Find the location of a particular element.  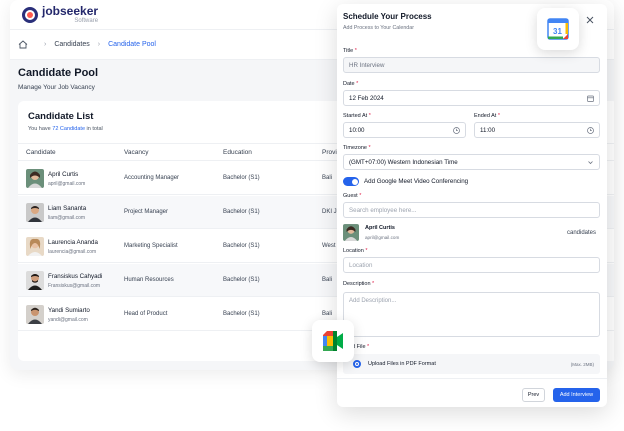

google-meet-toggle-label: Add Google Meet Video Conferencing is located at coordinates (416, 181).